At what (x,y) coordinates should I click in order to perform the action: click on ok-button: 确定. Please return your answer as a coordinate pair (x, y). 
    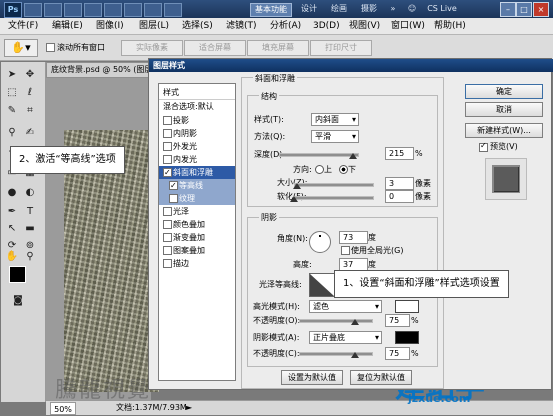
    Looking at the image, I should click on (504, 91).